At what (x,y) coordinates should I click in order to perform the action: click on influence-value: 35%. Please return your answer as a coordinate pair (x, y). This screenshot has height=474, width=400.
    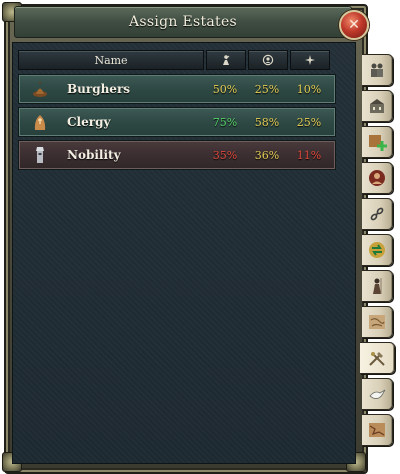
    Looking at the image, I should click on (225, 155).